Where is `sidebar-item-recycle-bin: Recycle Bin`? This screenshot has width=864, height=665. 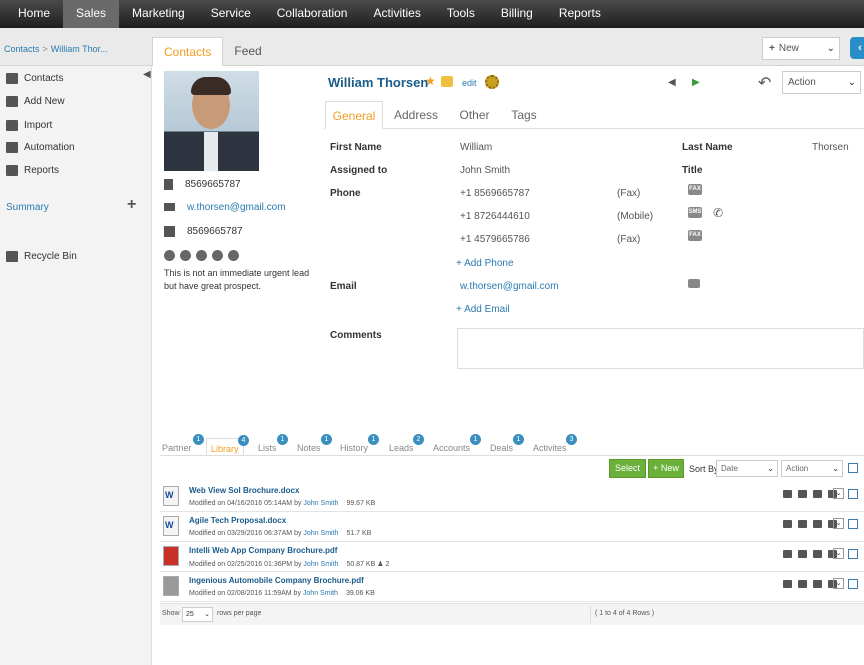 sidebar-item-recycle-bin: Recycle Bin is located at coordinates (41, 256).